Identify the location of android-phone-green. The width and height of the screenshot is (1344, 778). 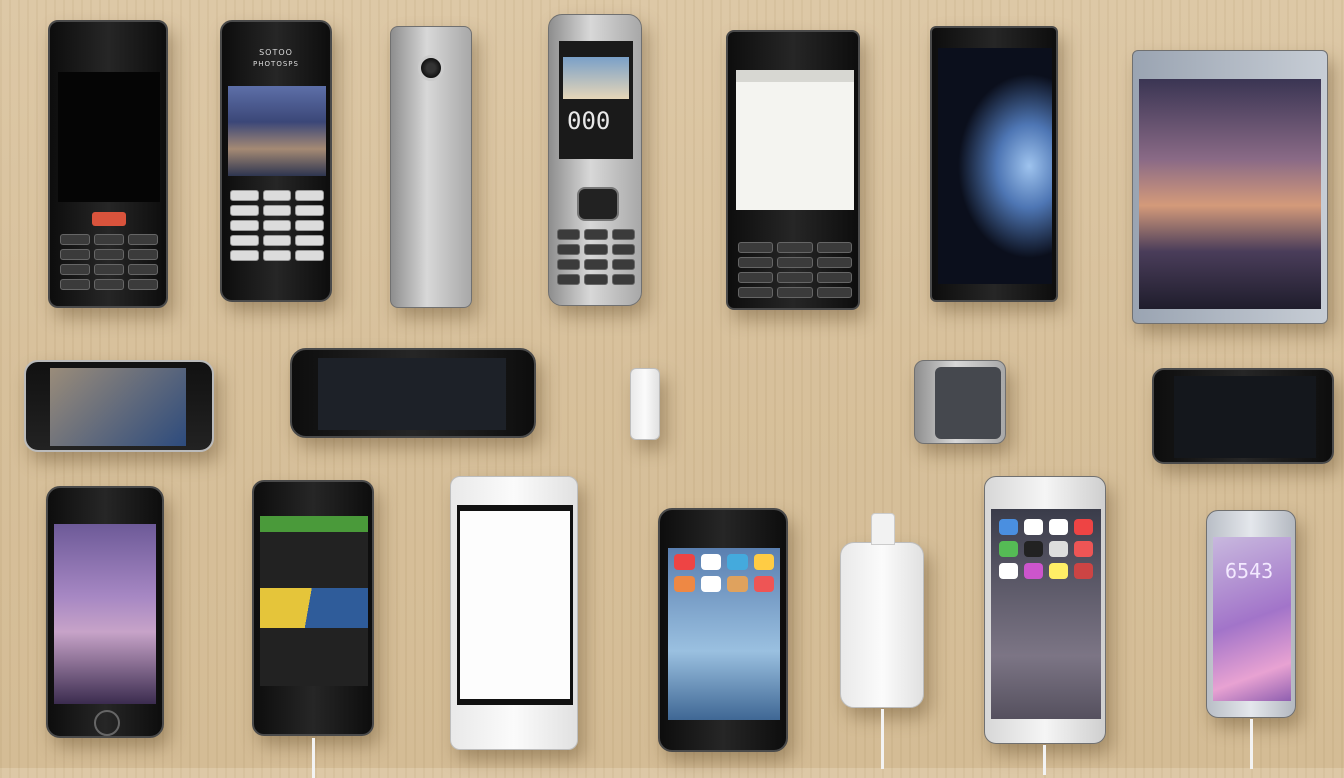
(313, 629).